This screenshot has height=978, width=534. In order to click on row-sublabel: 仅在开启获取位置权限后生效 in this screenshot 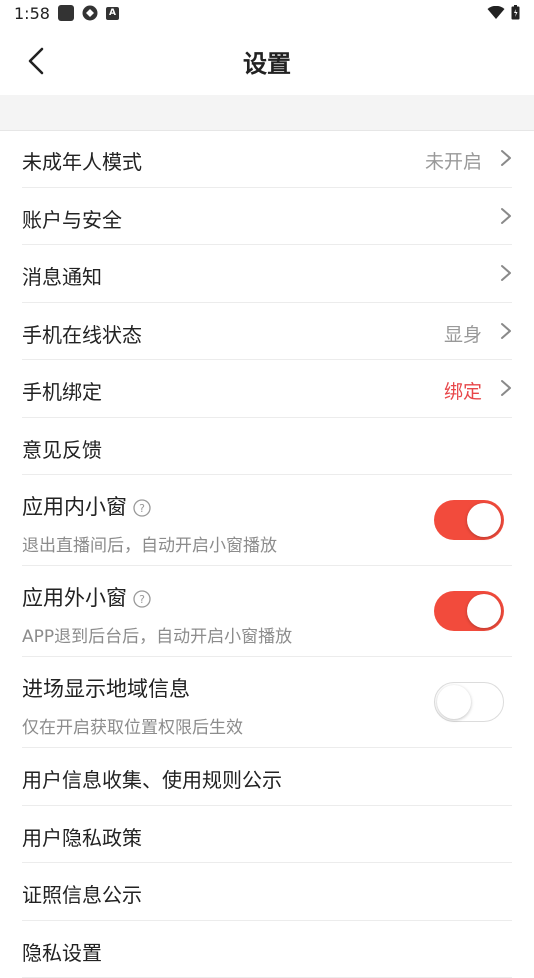, I will do `click(132, 725)`.